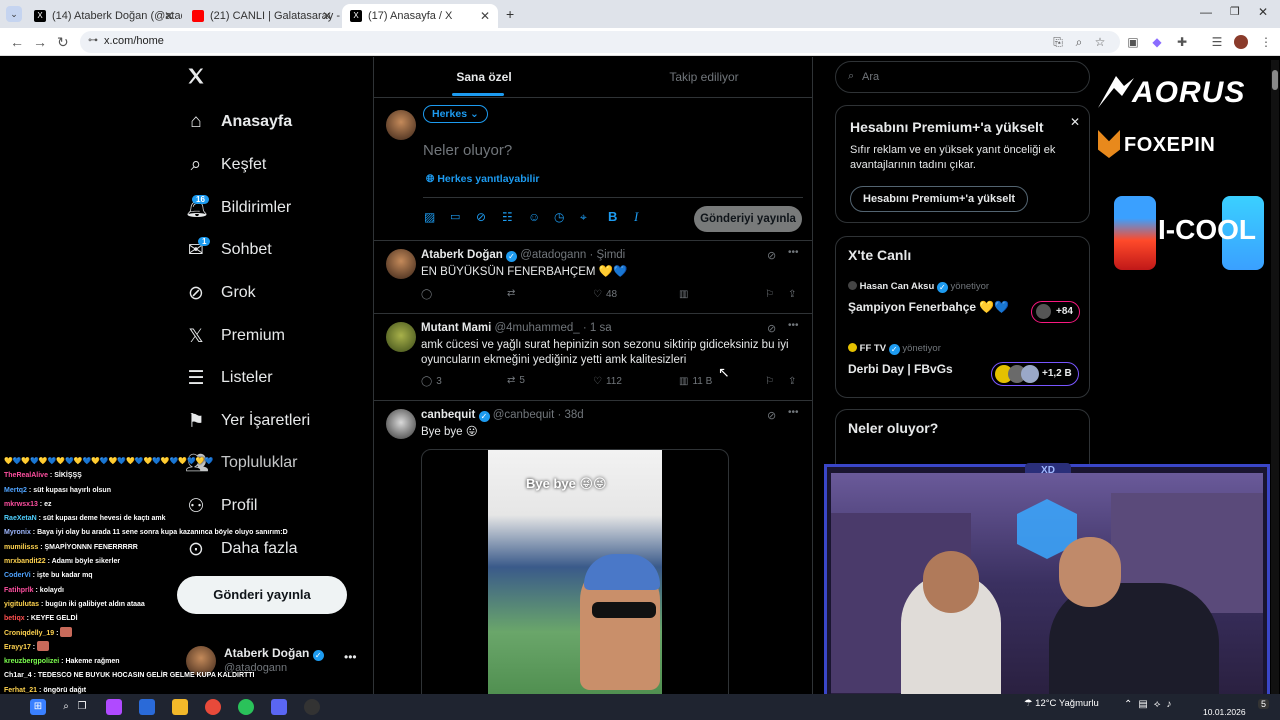 The height and width of the screenshot is (720, 1280). I want to click on tweet-author: Mutant Mami @4muhammed_ · 1 sa, so click(516, 328).